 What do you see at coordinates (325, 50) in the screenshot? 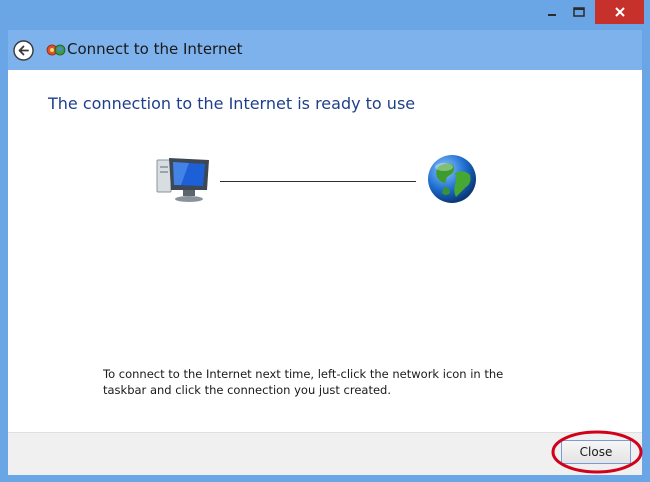
I see `dialog-header: Connect to the Internet` at bounding box center [325, 50].